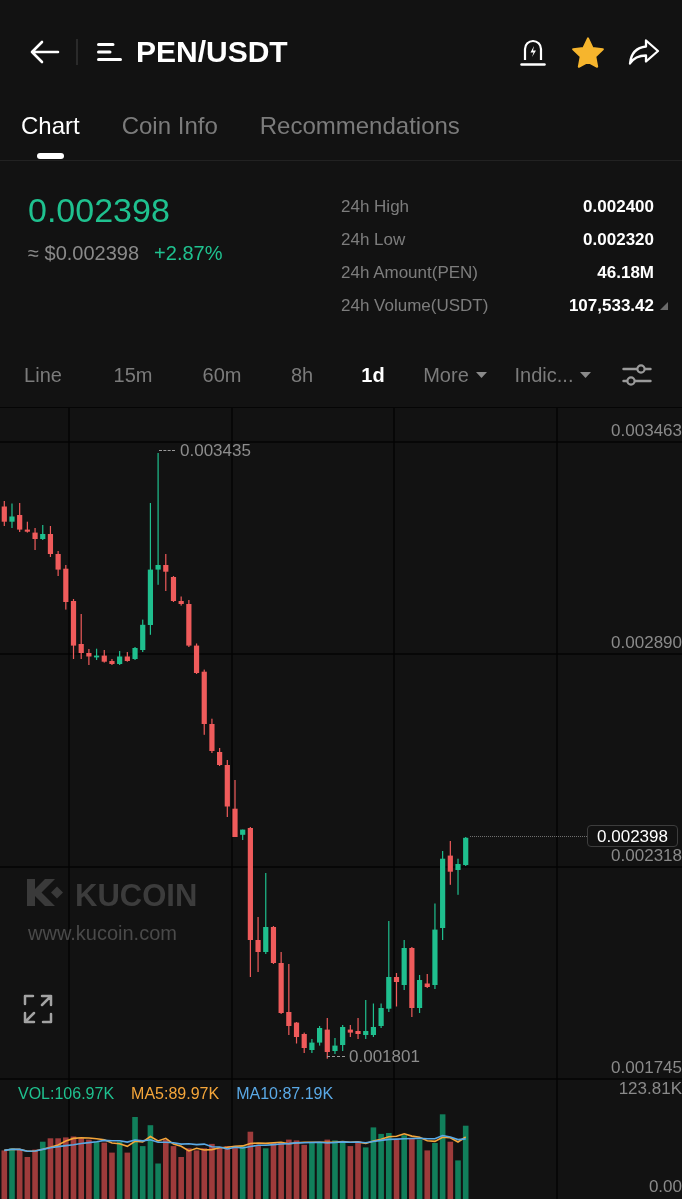 The width and height of the screenshot is (682, 1199). Describe the element at coordinates (45, 892) in the screenshot. I see `watermark-logo-icon` at that location.